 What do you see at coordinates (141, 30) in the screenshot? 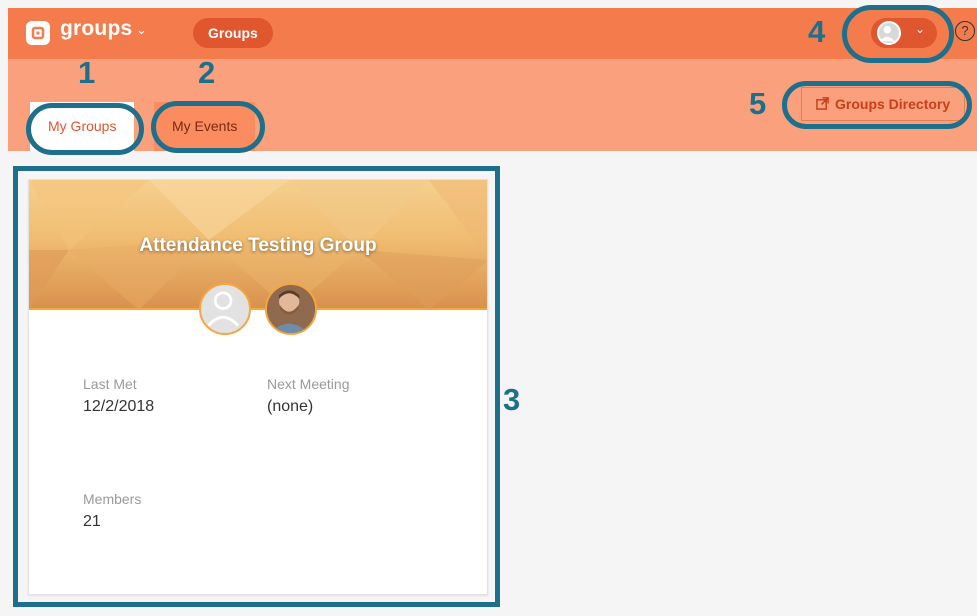
I see `chevron-down-icon: ⌄` at bounding box center [141, 30].